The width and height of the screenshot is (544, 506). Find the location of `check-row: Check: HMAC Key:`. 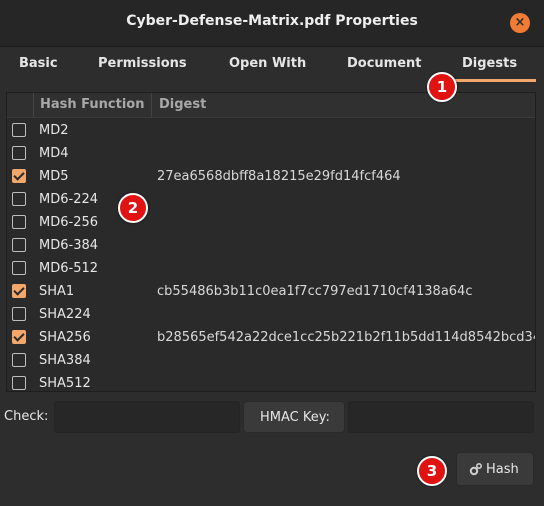

check-row: Check: HMAC Key: is located at coordinates (272, 417).